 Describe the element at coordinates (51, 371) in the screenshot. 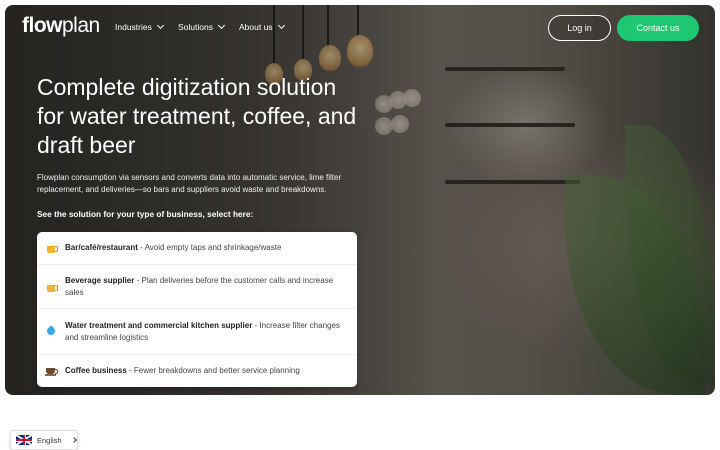

I see `coffee-cup-icon` at that location.